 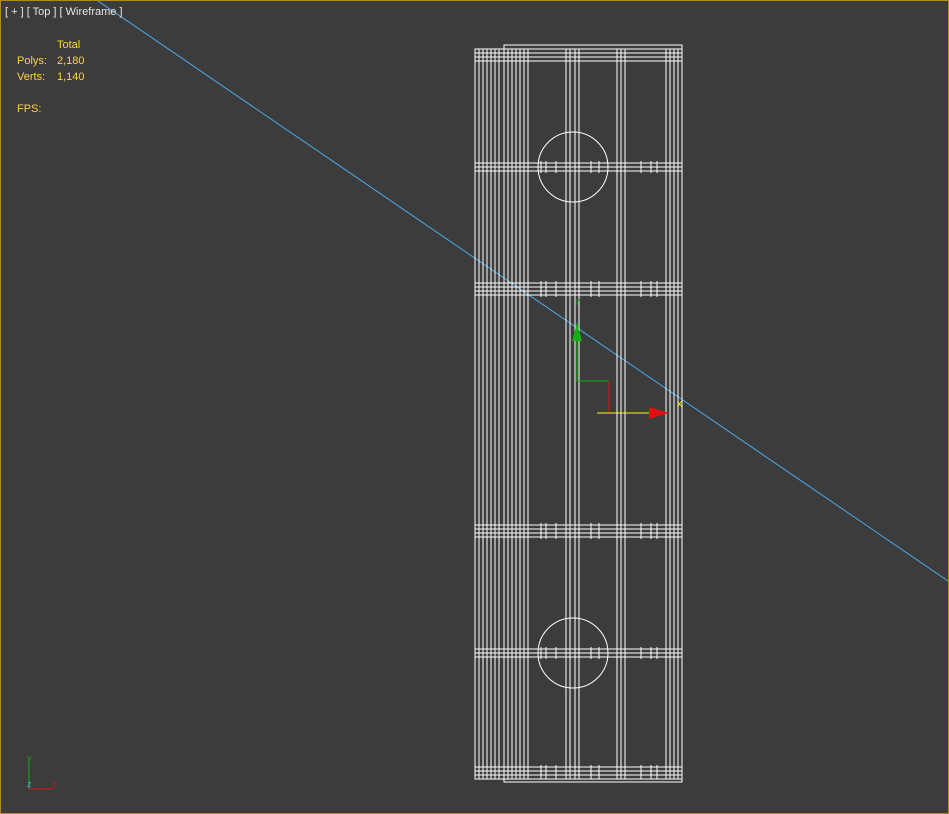 What do you see at coordinates (599, 470) in the screenshot?
I see `band-ticks` at bounding box center [599, 470].